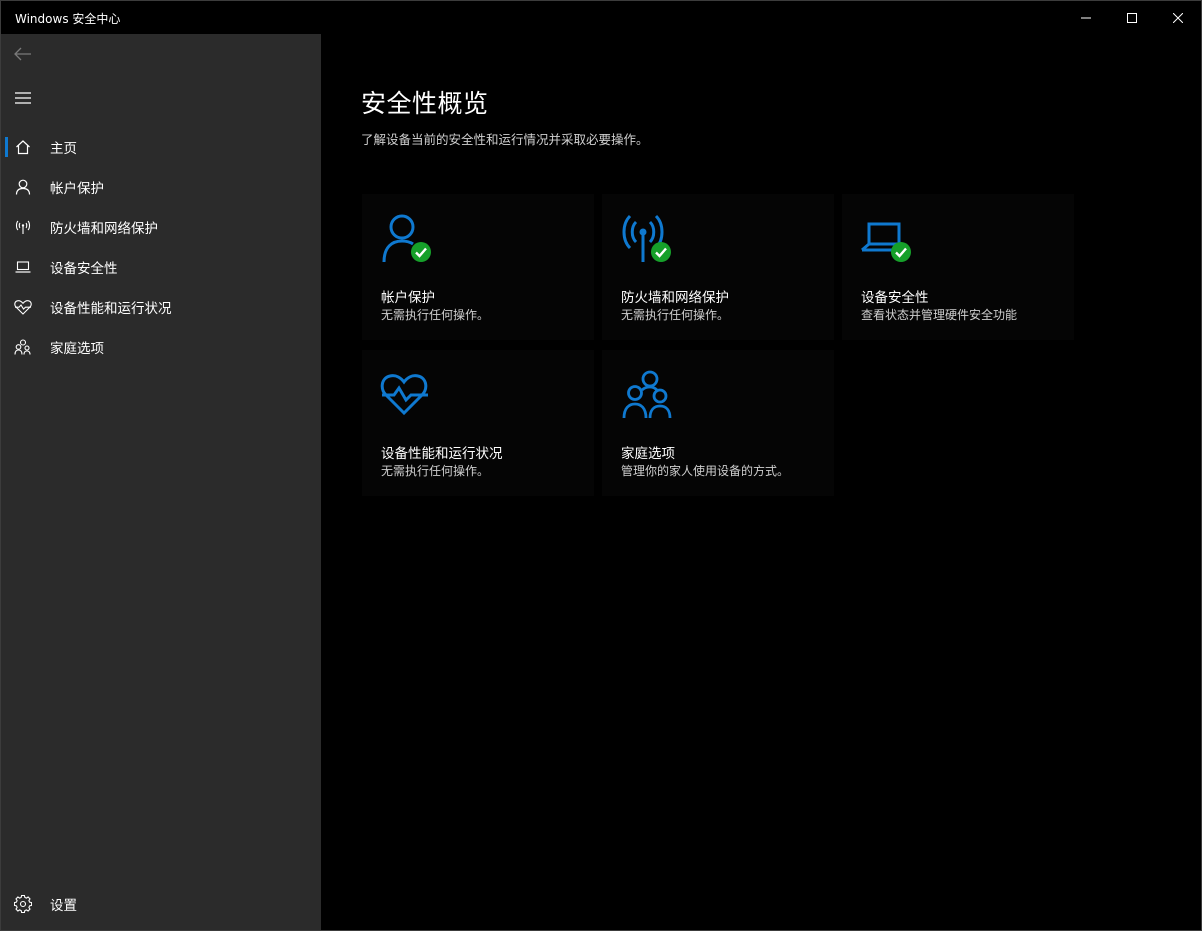  What do you see at coordinates (6, 147) in the screenshot?
I see `active-indicator` at bounding box center [6, 147].